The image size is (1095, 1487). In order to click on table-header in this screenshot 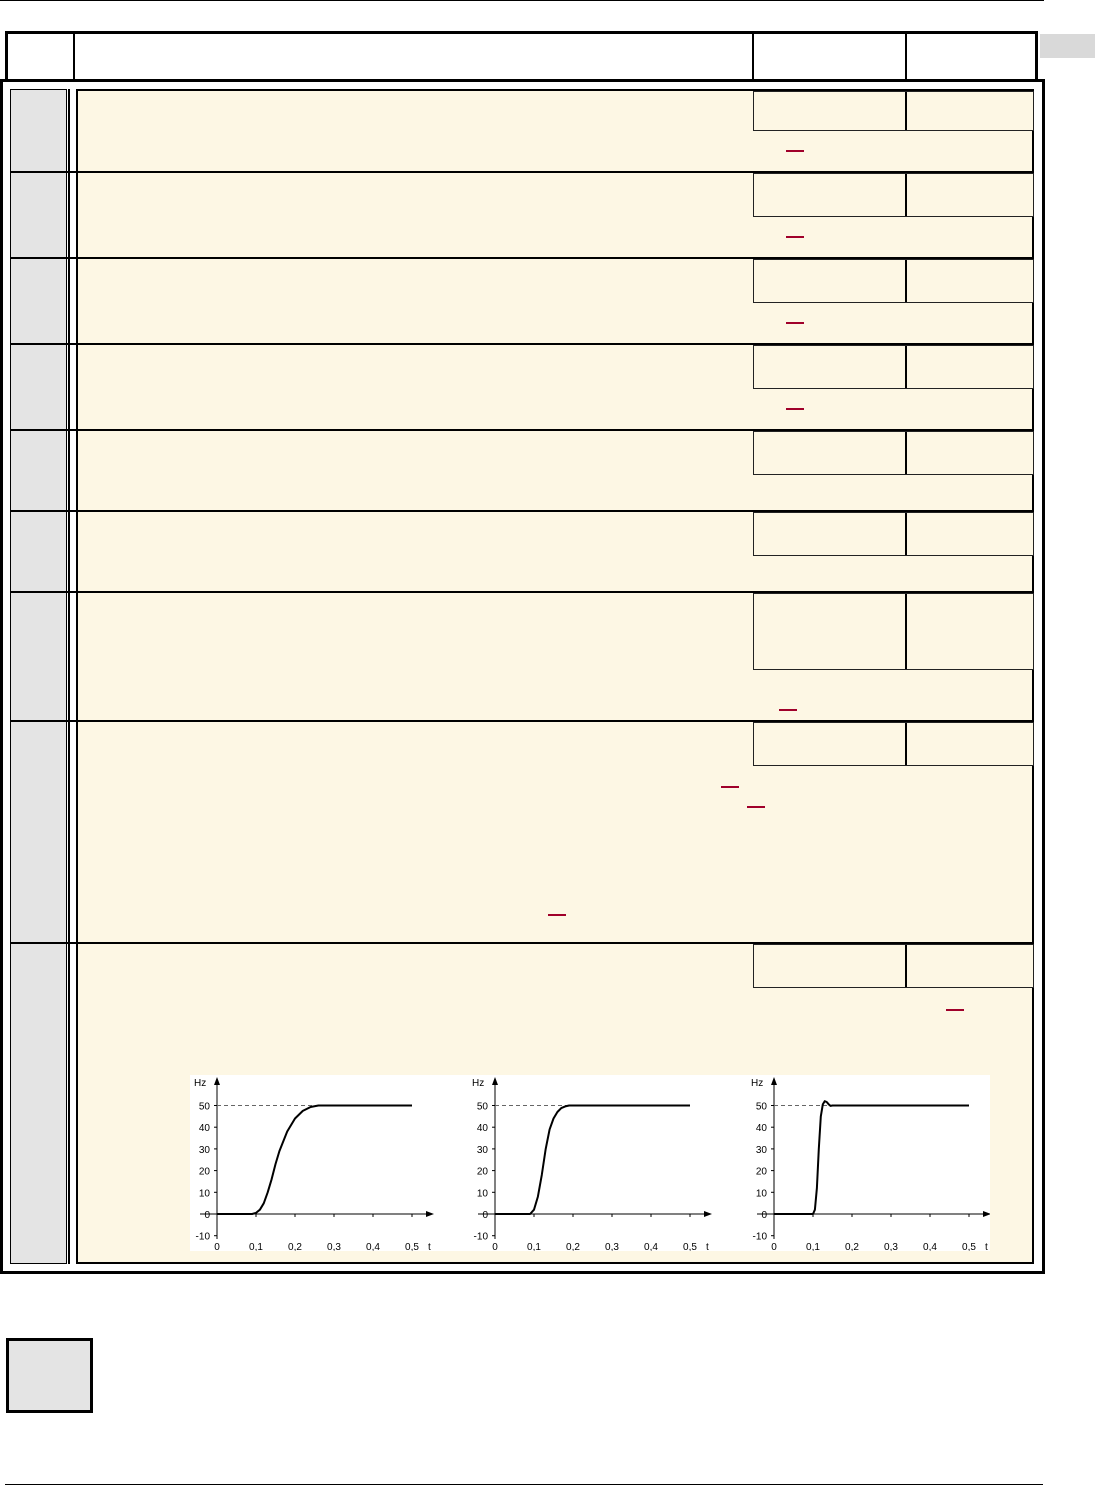, I will do `click(521, 56)`.